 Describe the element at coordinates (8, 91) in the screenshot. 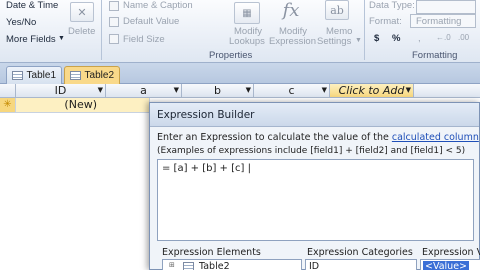

I see `select-all-corner` at that location.